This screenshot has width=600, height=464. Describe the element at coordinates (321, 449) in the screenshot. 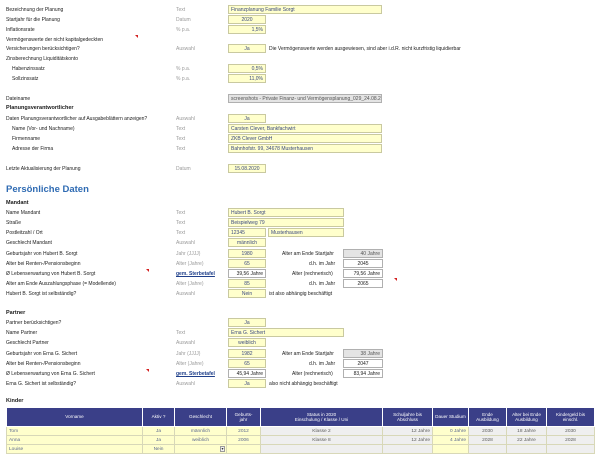

I see `cell-status` at that location.